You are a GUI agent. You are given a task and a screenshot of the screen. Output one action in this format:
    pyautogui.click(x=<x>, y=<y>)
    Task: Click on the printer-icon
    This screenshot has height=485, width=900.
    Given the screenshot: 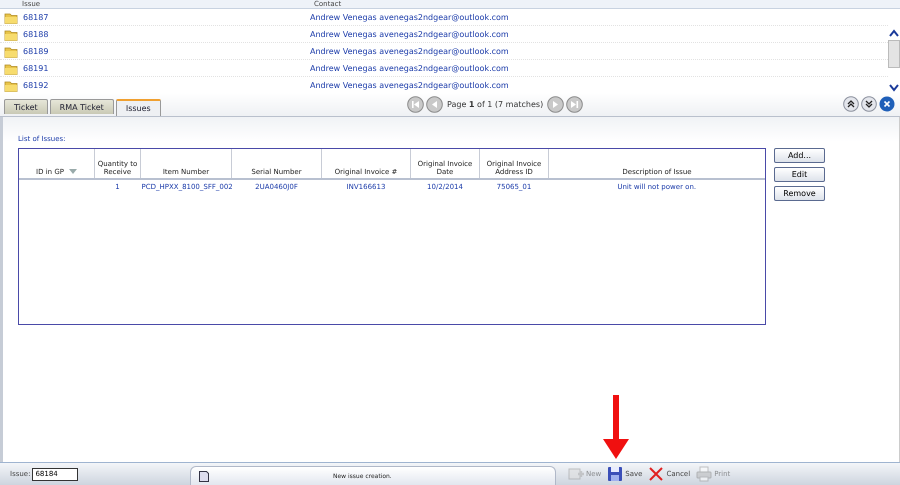 What is the action you would take?
    pyautogui.click(x=704, y=474)
    